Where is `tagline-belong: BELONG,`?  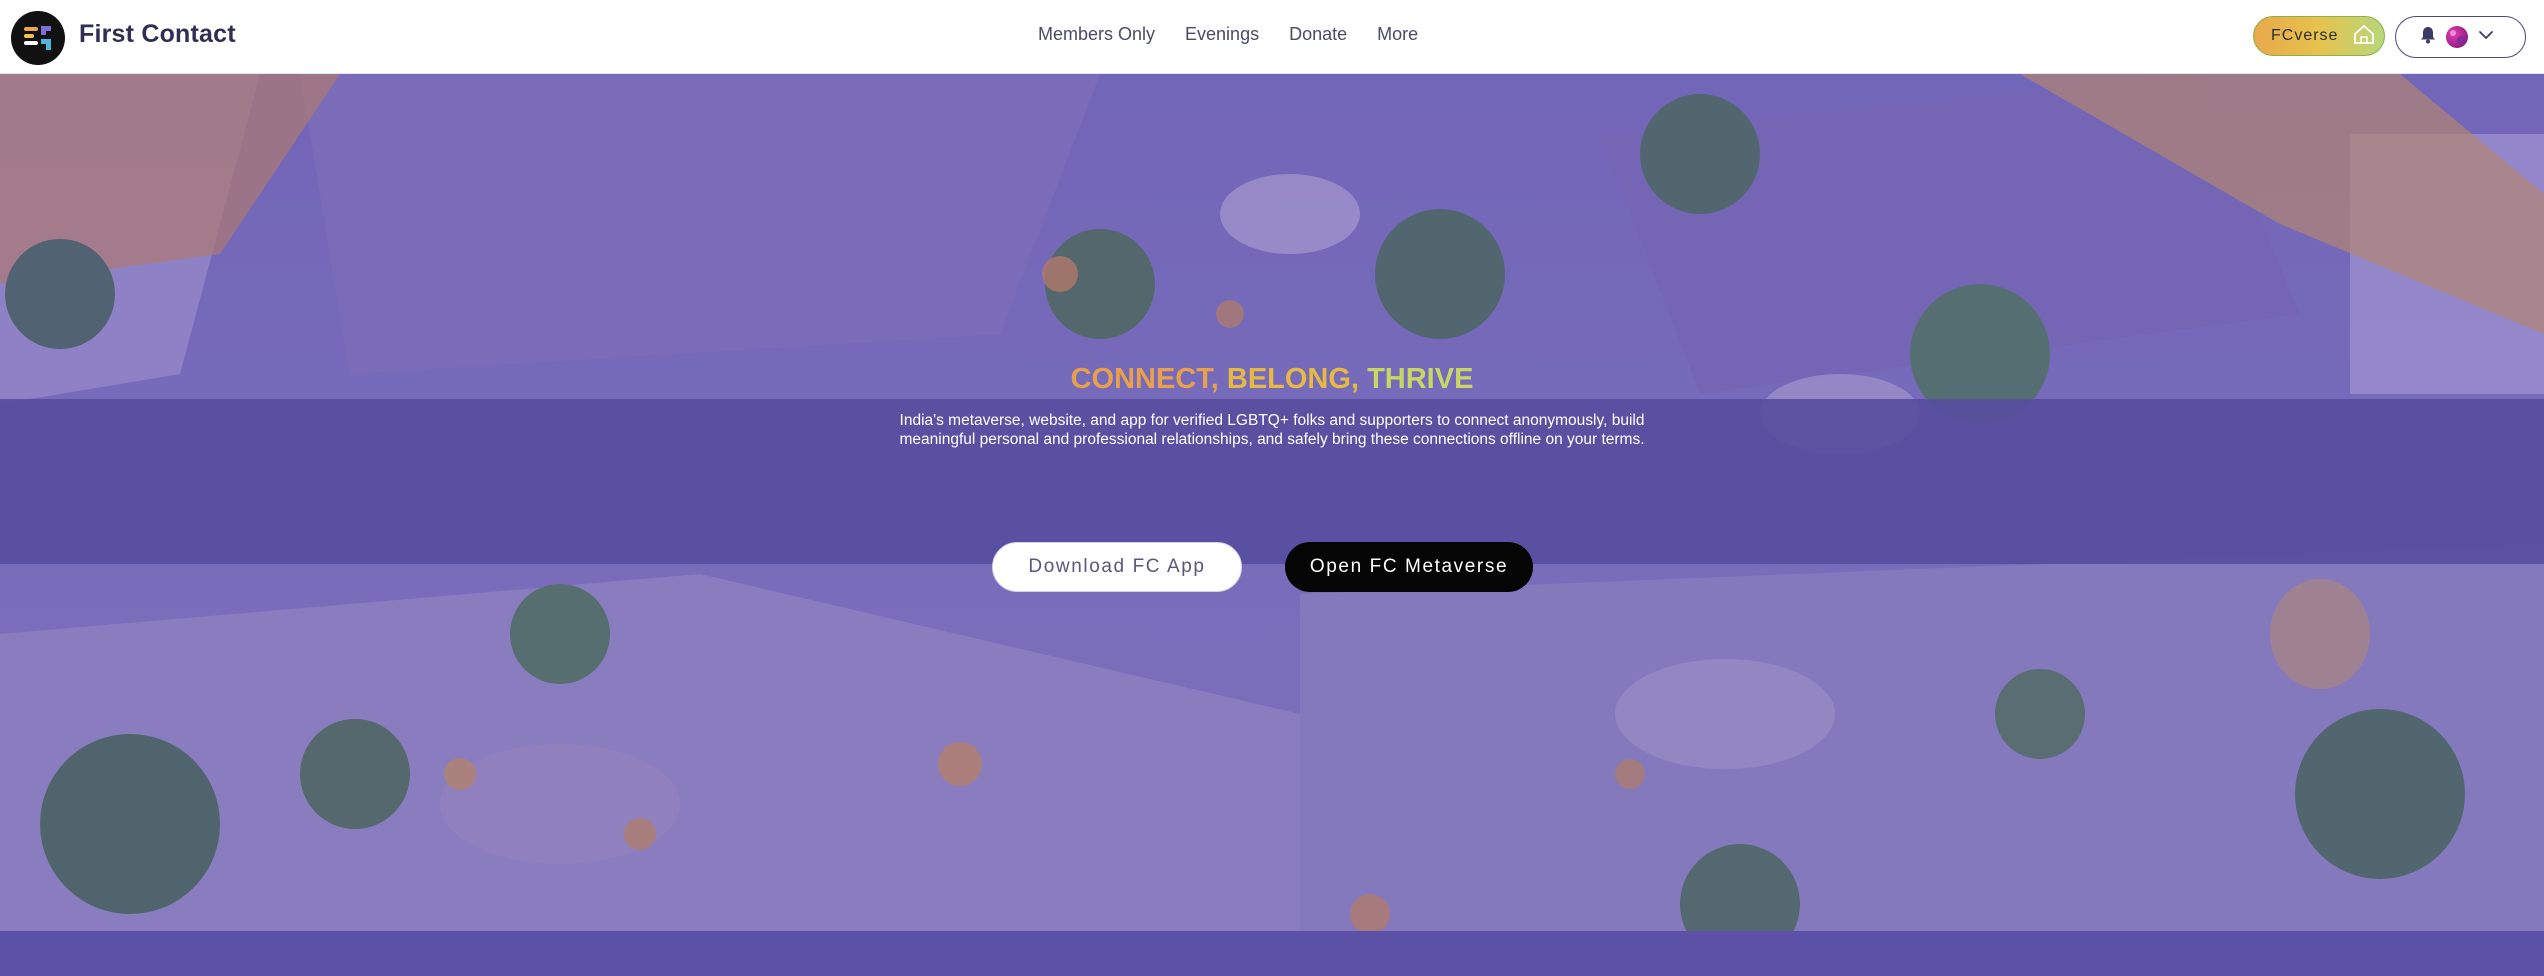
tagline-belong: BELONG, is located at coordinates (1292, 379).